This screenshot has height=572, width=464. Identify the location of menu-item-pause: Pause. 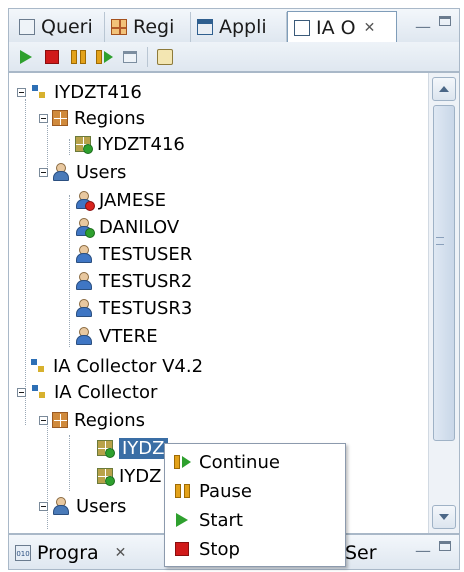
(212, 491).